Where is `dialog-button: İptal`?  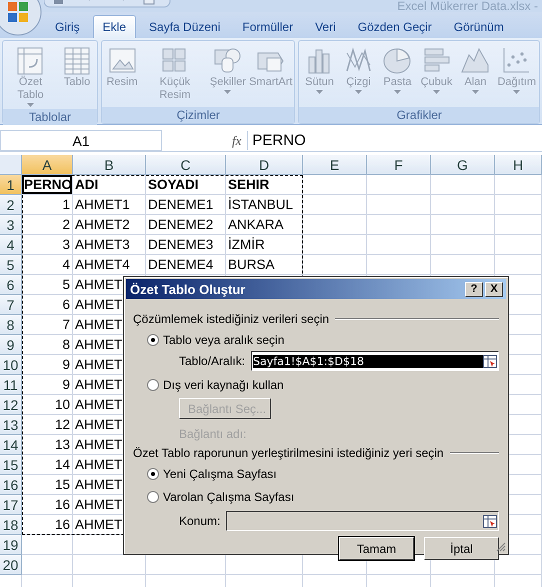
dialog-button: İptal is located at coordinates (461, 548).